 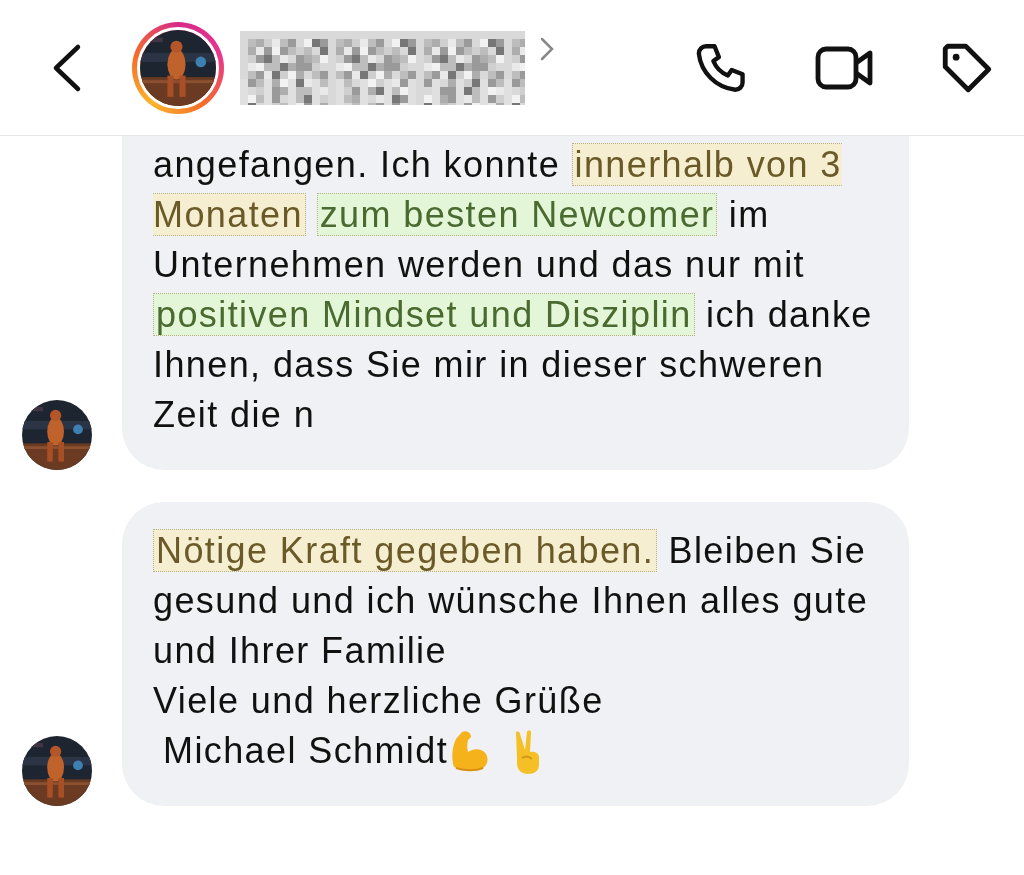 What do you see at coordinates (511, 600) in the screenshot?
I see `message-text: Nötige Kraft gegeben haben. Bleiben Sie gesund und ich wünsche Ihnen alles gute und Ihrer Familie` at bounding box center [511, 600].